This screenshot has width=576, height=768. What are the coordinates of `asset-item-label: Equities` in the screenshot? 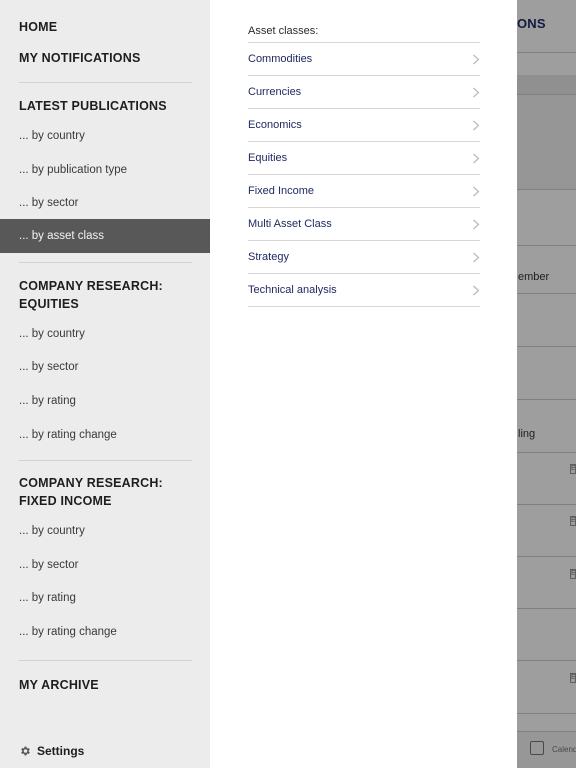 It's located at (268, 158).